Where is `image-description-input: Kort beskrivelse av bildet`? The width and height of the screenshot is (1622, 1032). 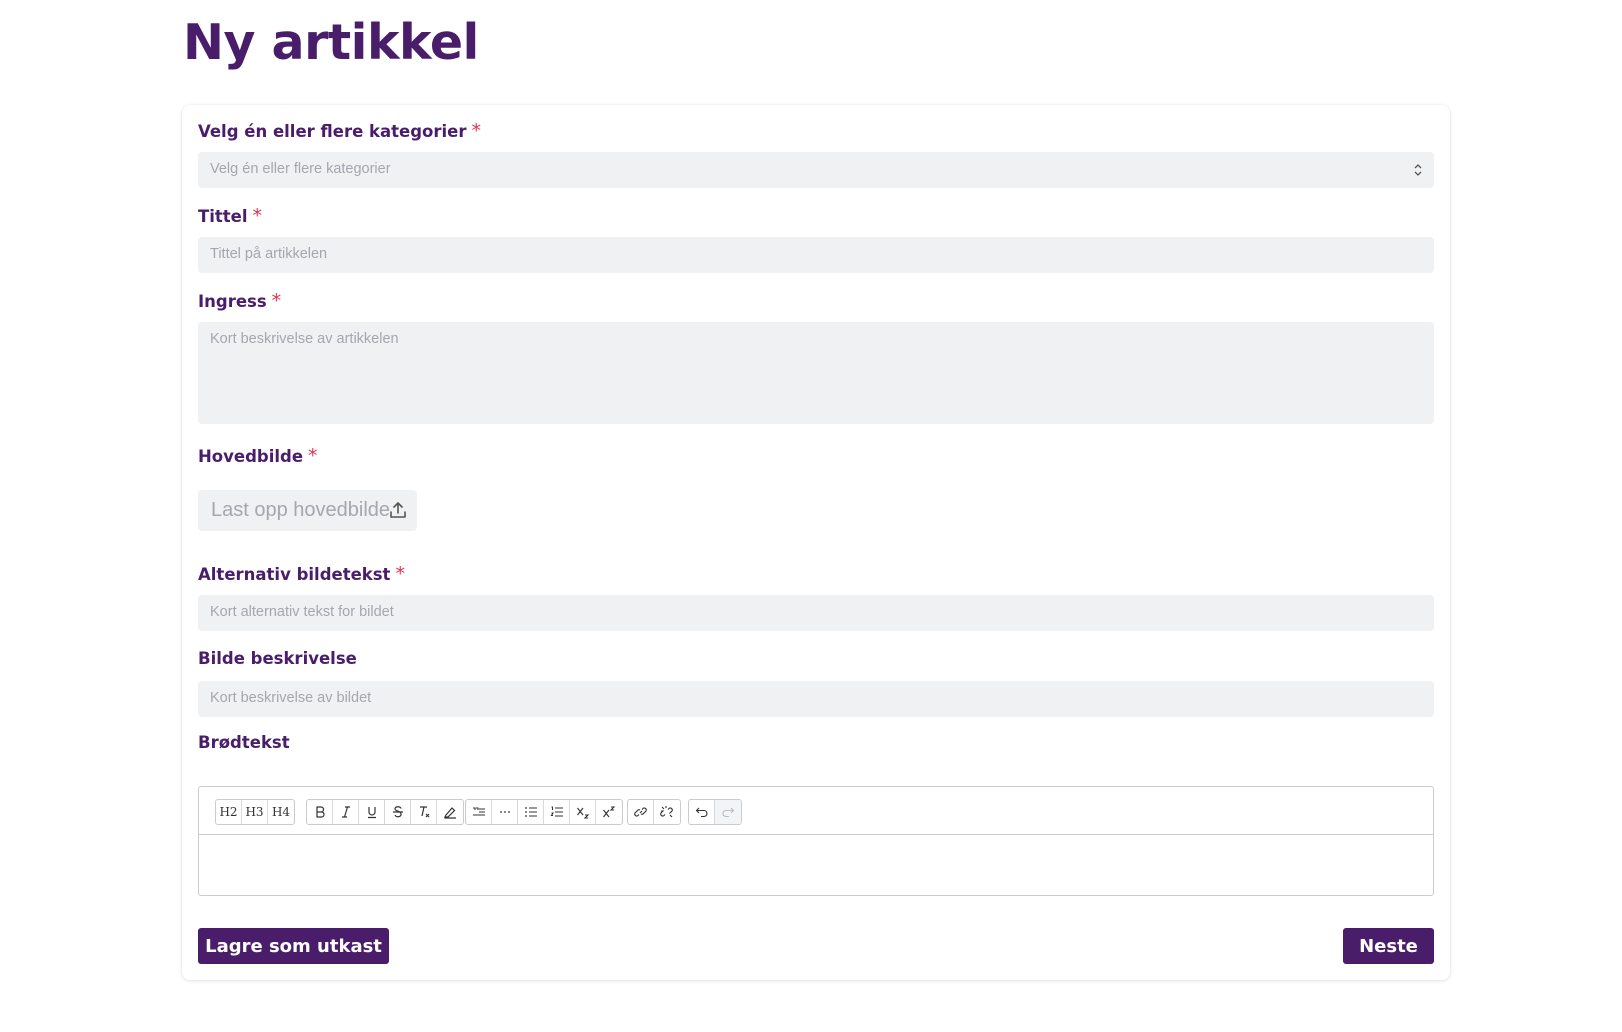 image-description-input: Kort beskrivelse av bildet is located at coordinates (816, 699).